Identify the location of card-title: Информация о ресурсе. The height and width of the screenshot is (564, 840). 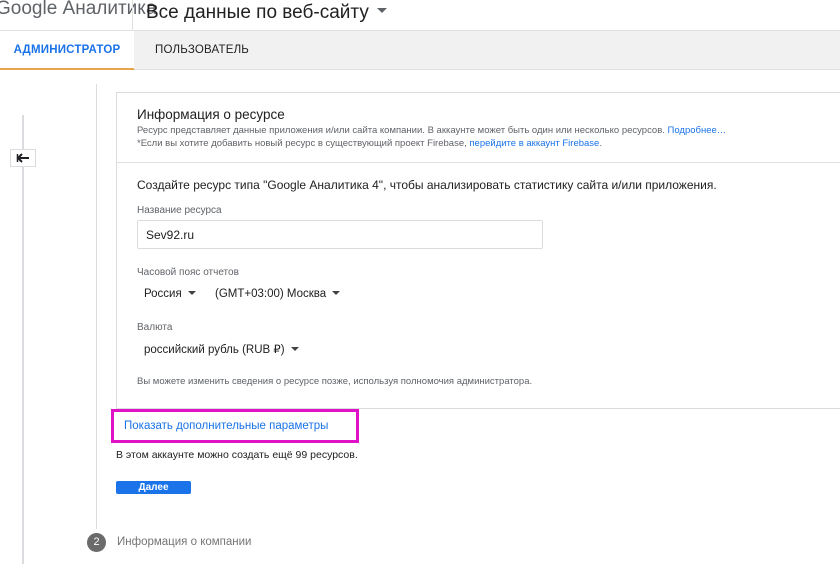
(211, 114).